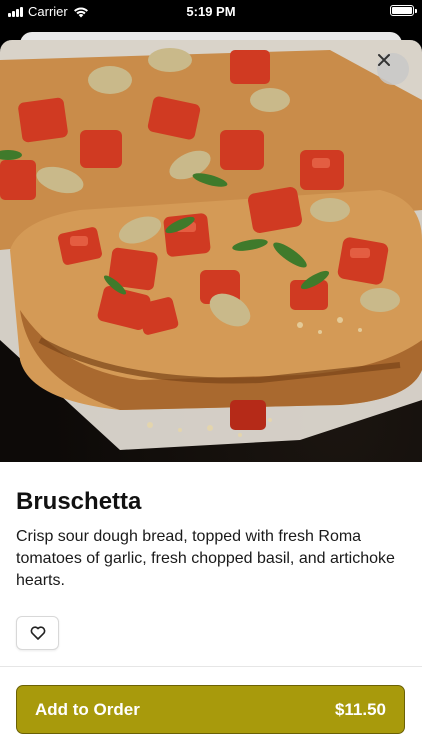 The width and height of the screenshot is (422, 750). What do you see at coordinates (211, 666) in the screenshot?
I see `divider` at bounding box center [211, 666].